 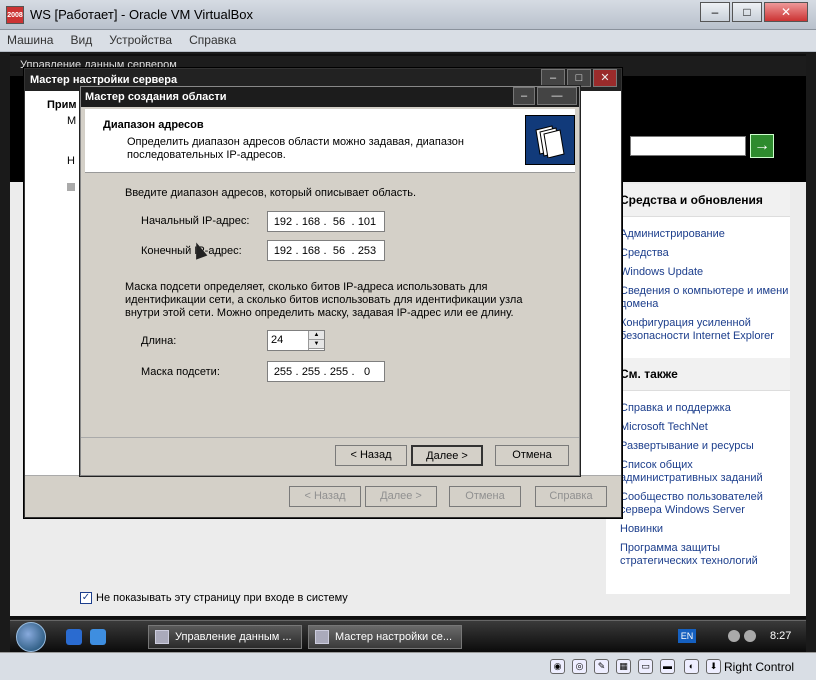 What do you see at coordinates (153, 125) in the screenshot?
I see `address-range-title: Диапазон адресов` at bounding box center [153, 125].